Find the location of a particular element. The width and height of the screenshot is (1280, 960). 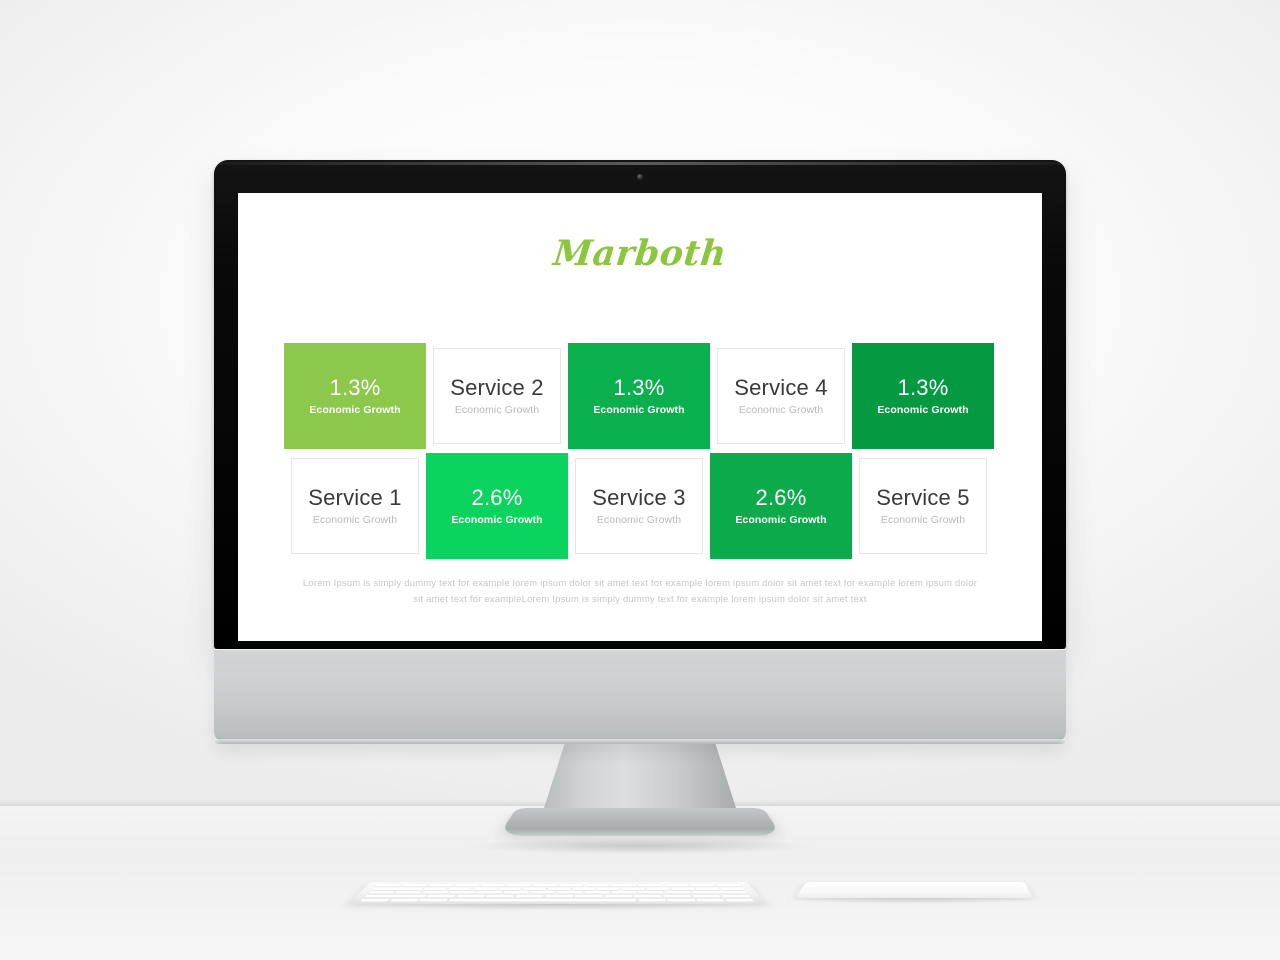

bezel-highlight is located at coordinates (640, 163).